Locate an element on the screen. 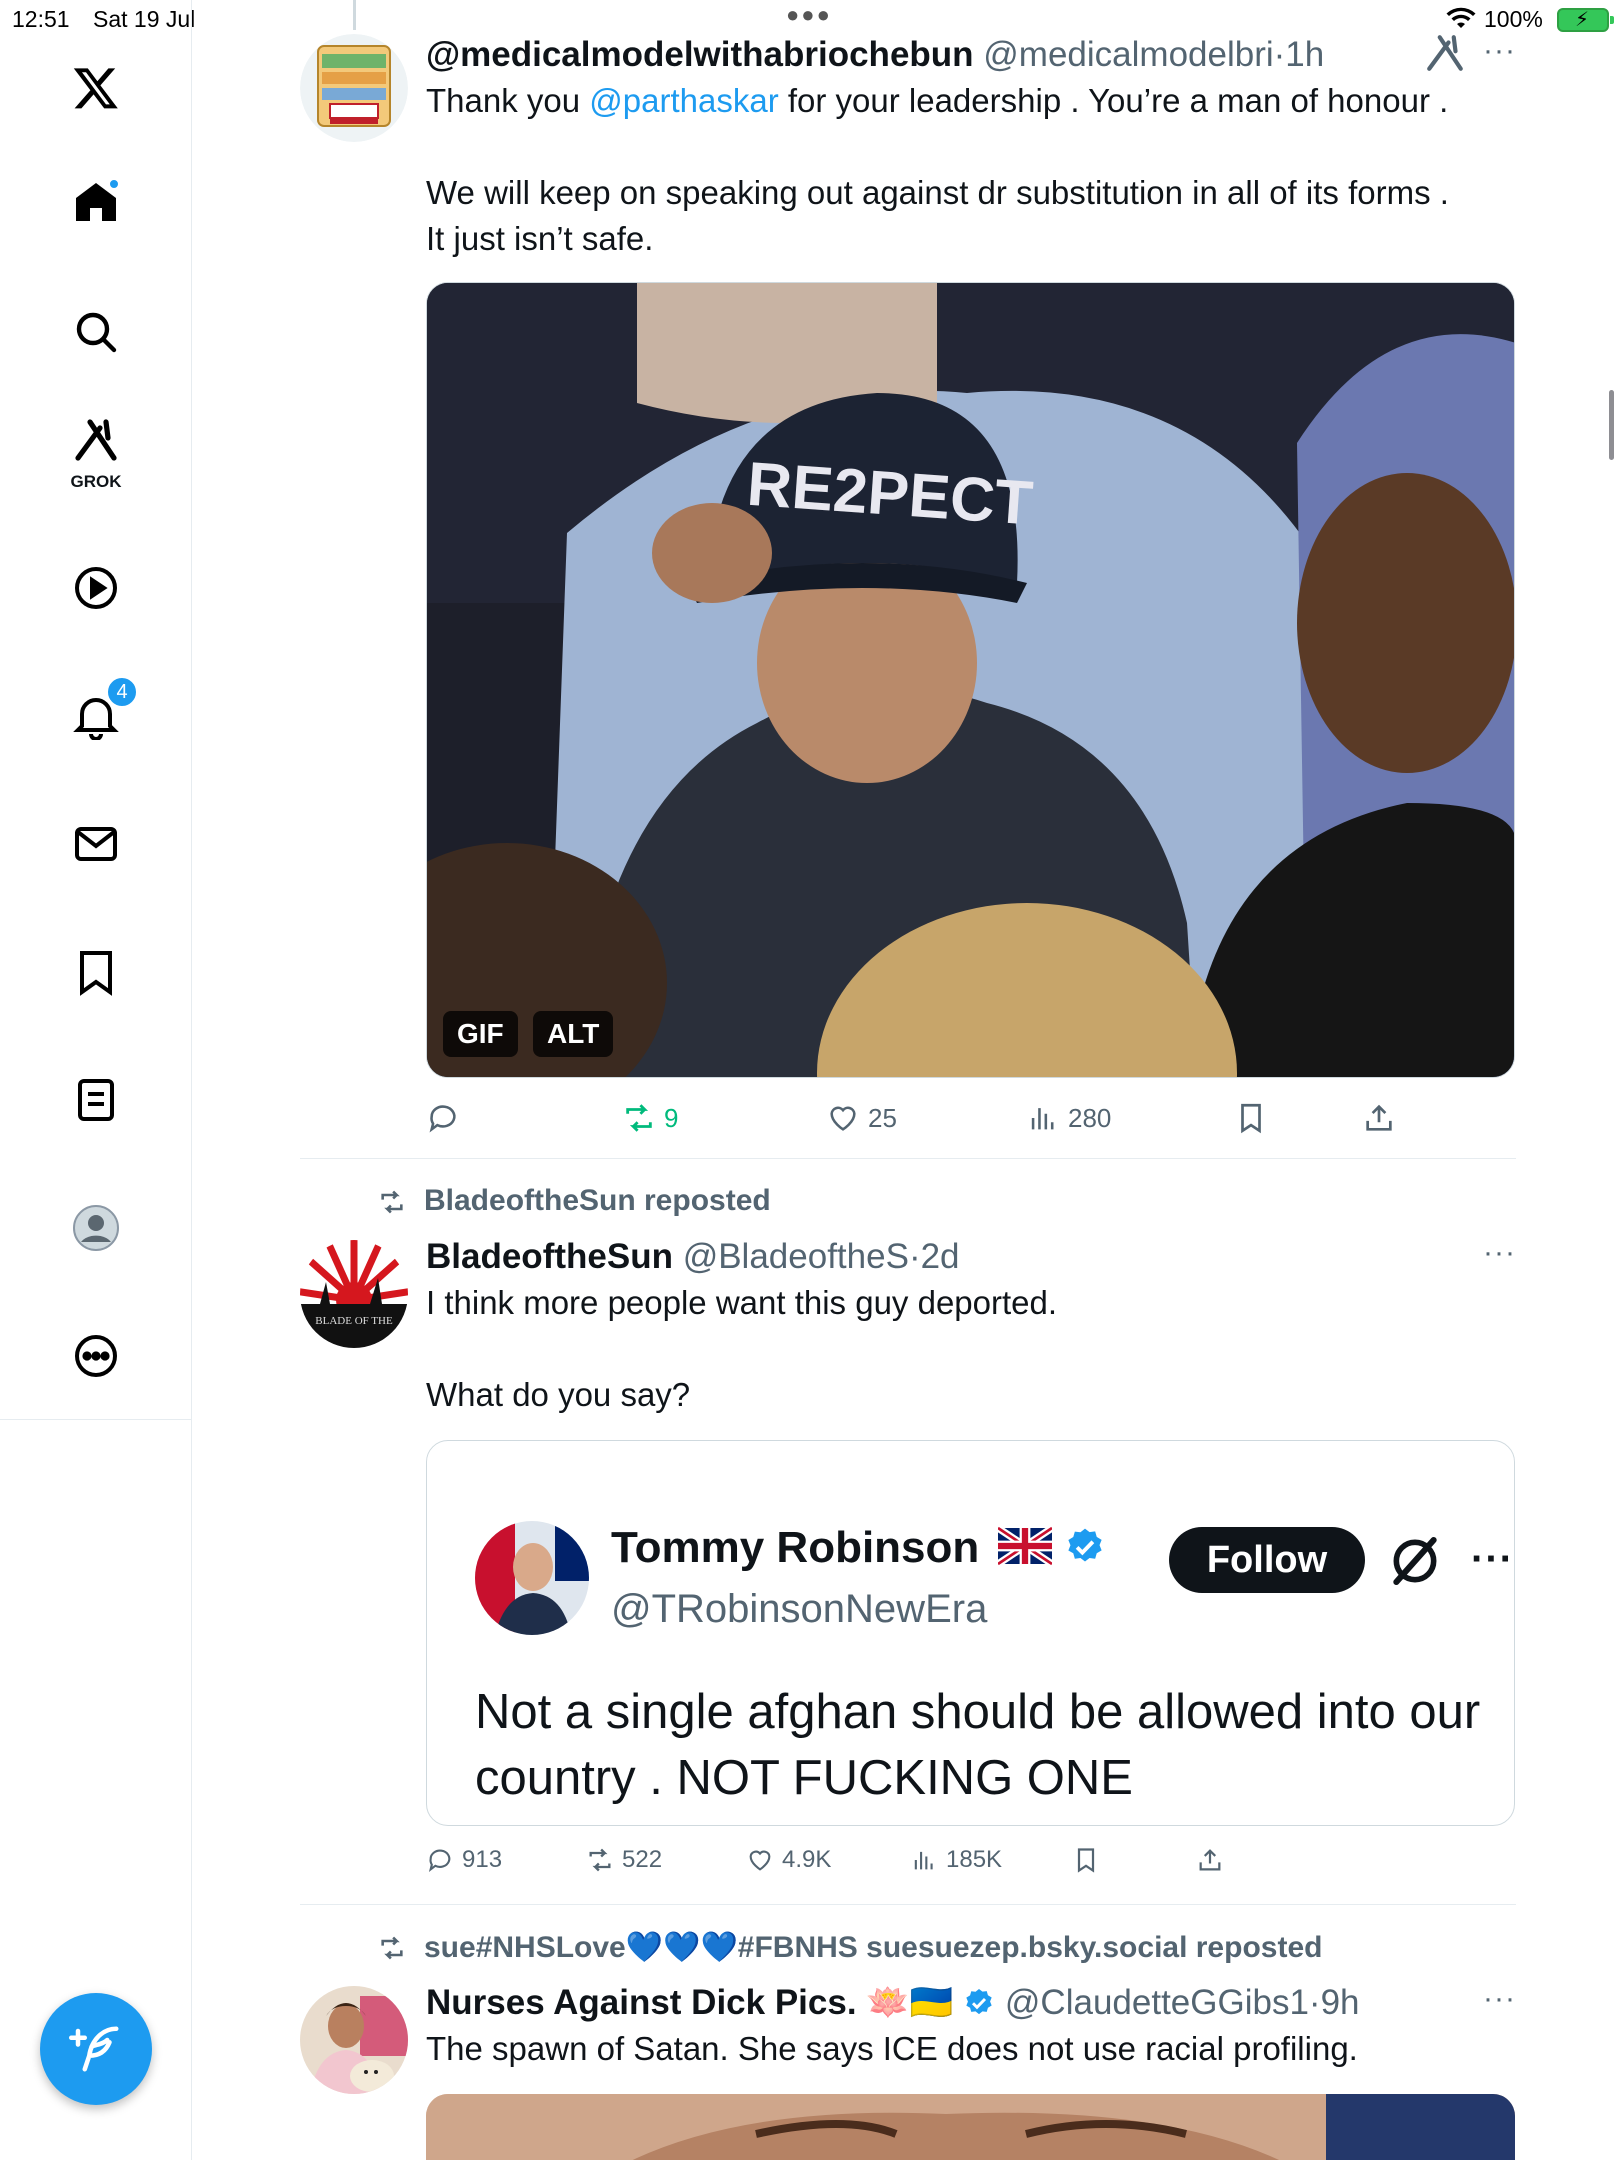  like-button: 4.9K is located at coordinates (788, 1860).